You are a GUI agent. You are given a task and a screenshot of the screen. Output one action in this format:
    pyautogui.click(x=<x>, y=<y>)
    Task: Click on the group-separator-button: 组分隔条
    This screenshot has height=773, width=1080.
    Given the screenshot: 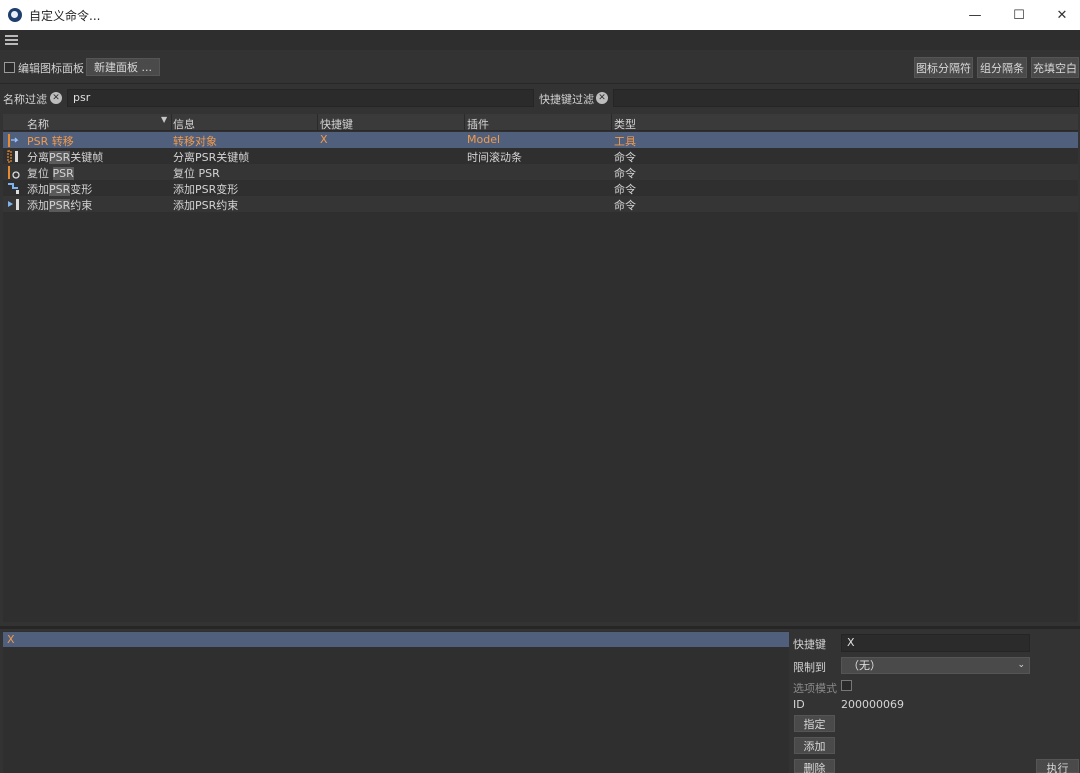 What is the action you would take?
    pyautogui.click(x=1002, y=67)
    